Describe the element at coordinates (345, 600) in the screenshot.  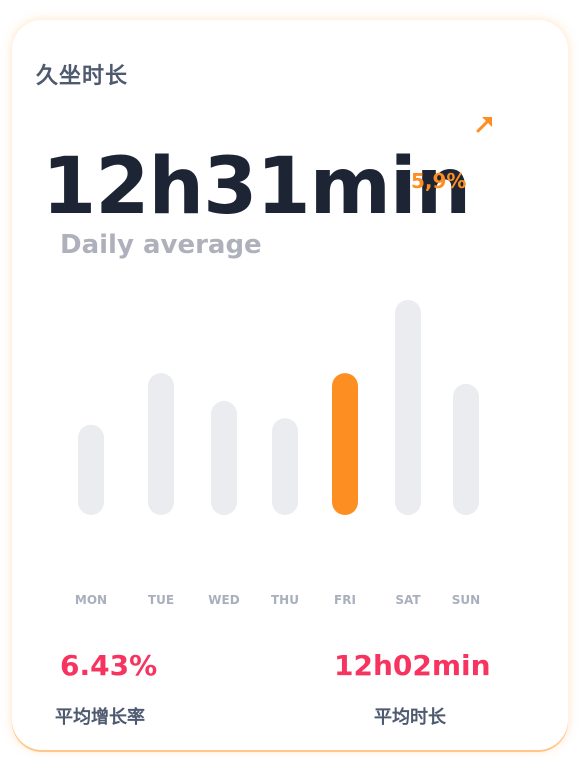
I see `day-label-fri: FRI` at that location.